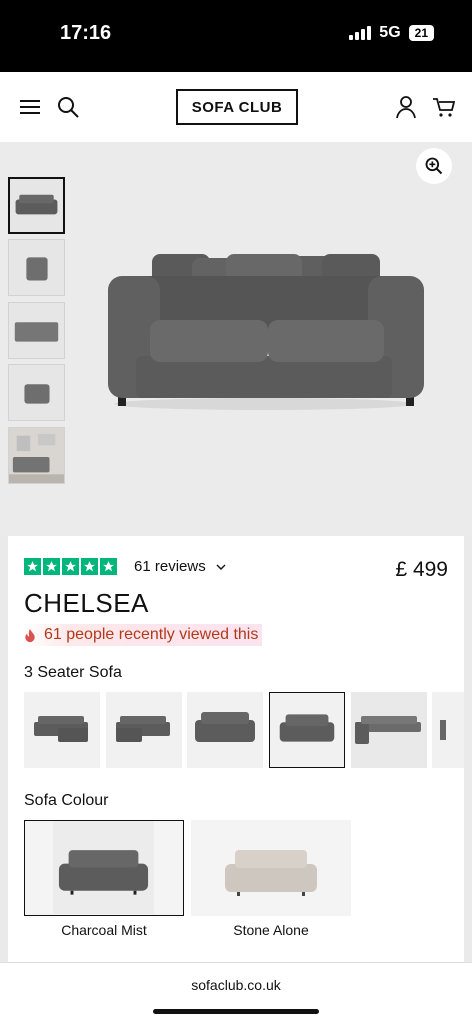  Describe the element at coordinates (36, 392) in the screenshot. I see `gallery-thumbnail-angle` at that location.